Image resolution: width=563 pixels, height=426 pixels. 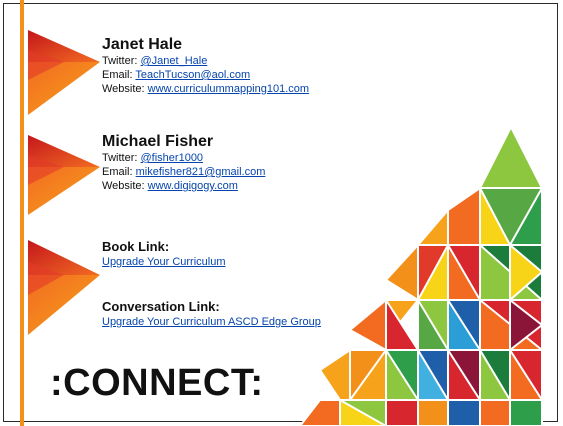 I want to click on book-link-block: Book Link: Upgrade Your Curriculum, so click(x=164, y=254).